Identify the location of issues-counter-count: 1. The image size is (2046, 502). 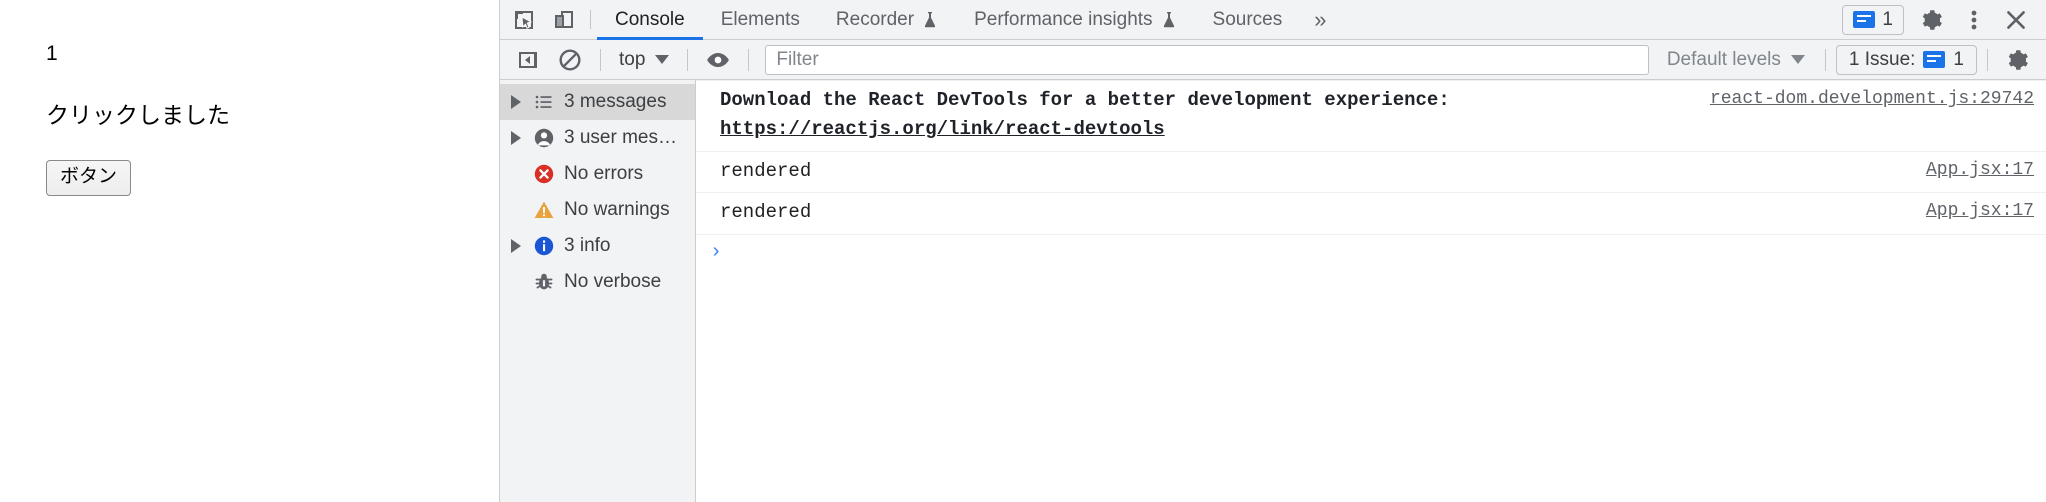
(1958, 59).